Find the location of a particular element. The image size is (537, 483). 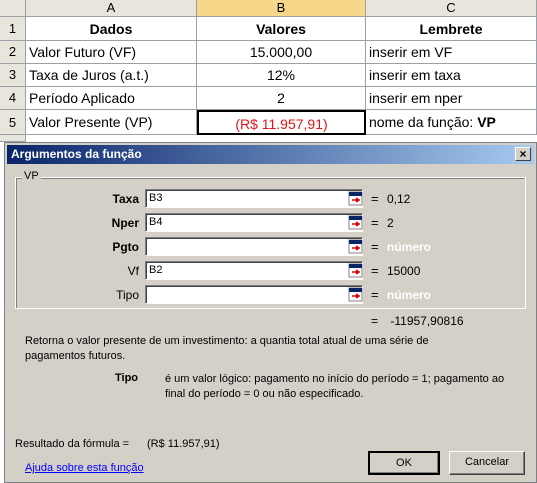

cell-b4: 2 is located at coordinates (281, 98).